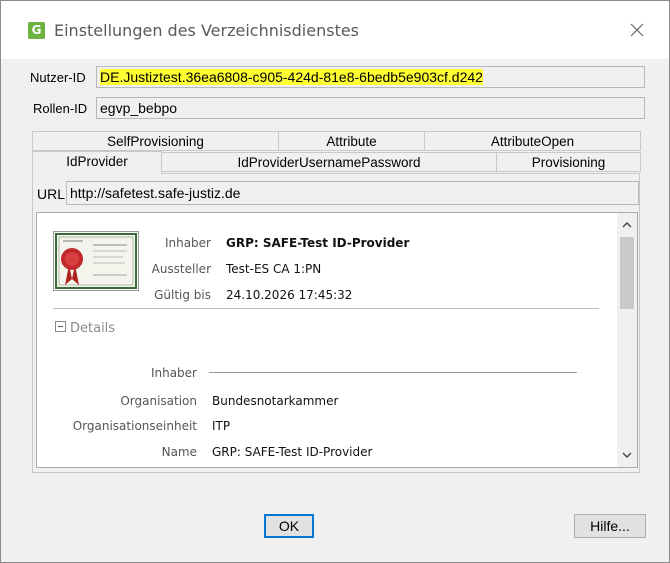 This screenshot has height=563, width=670. Describe the element at coordinates (58, 77) in the screenshot. I see `nutzer-id-label: Nutzer-ID` at that location.